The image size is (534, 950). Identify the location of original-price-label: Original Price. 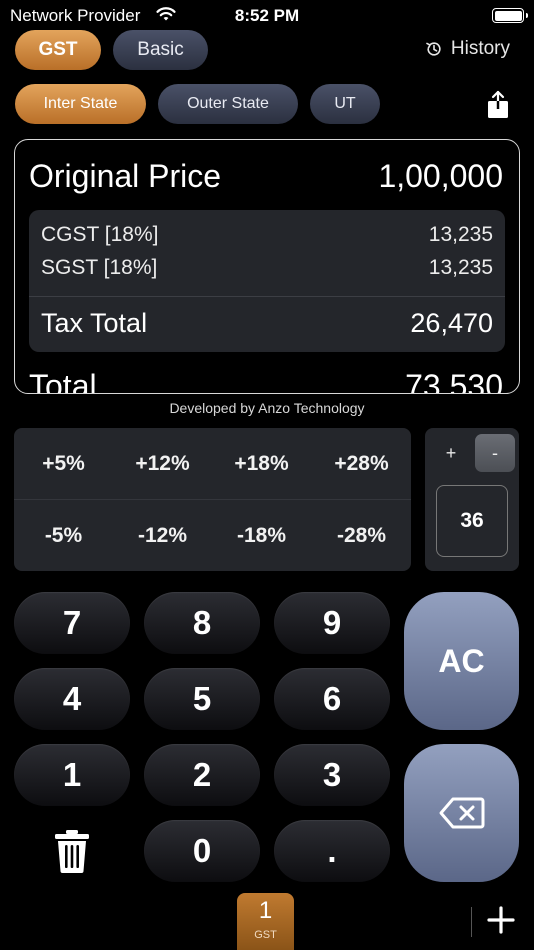
(125, 176).